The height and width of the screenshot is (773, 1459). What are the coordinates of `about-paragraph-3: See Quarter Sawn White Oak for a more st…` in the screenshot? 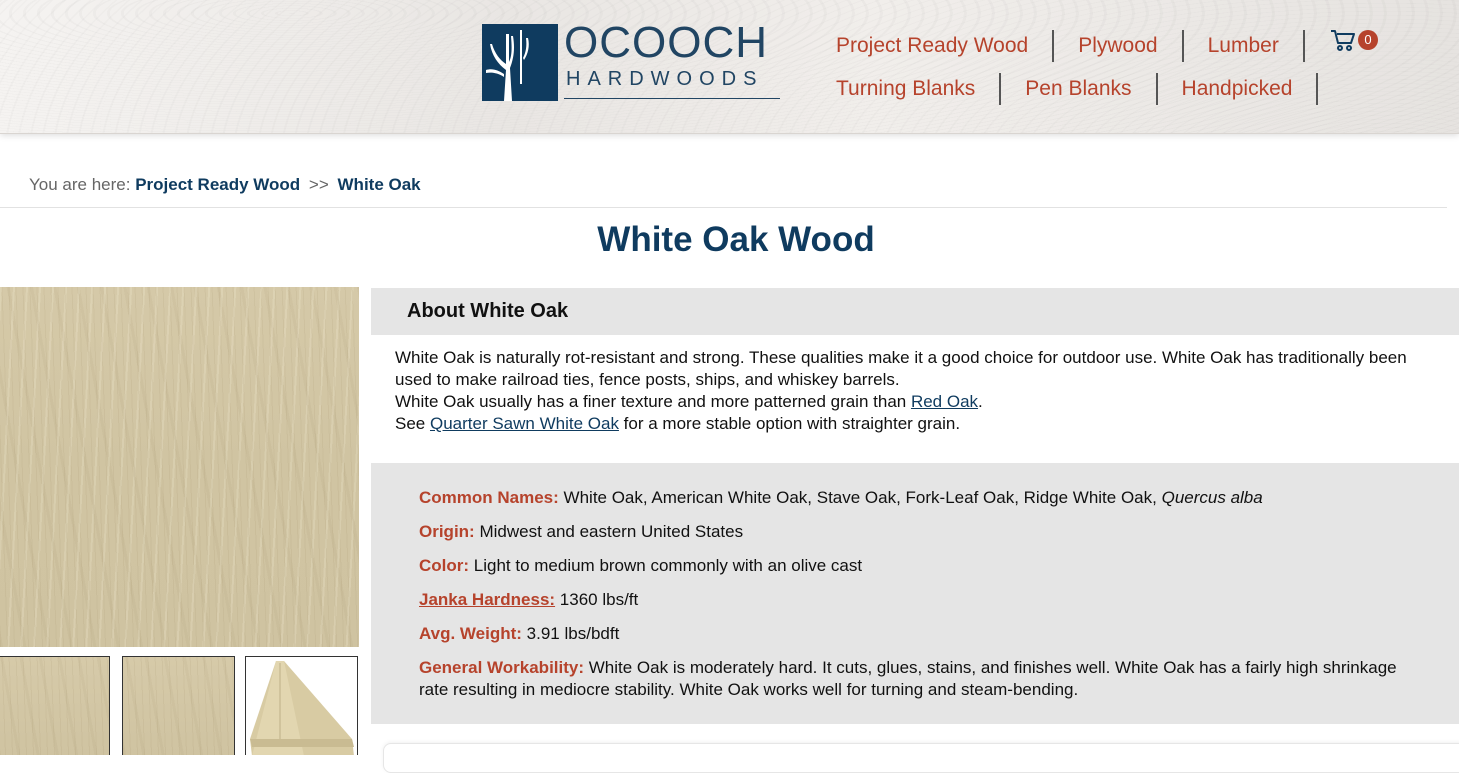 It's located at (678, 423).